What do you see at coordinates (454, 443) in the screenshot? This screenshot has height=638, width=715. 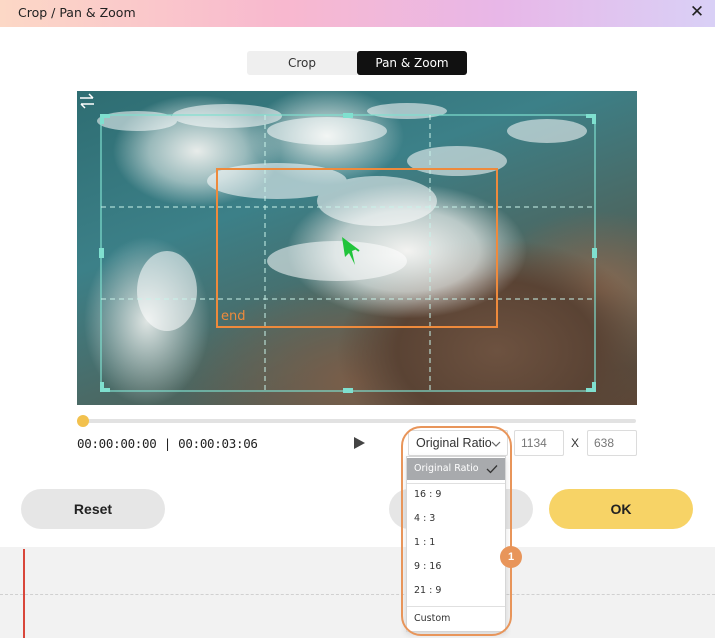 I see `aspect-ratio-value: Original Ratio` at bounding box center [454, 443].